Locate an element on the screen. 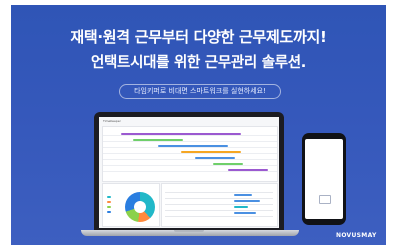 Image resolution: width=398 pixels, height=251 pixels. subheadline-pill: 타임키퍼로 비대면 스마트워크를 실현하세요! is located at coordinates (200, 91).